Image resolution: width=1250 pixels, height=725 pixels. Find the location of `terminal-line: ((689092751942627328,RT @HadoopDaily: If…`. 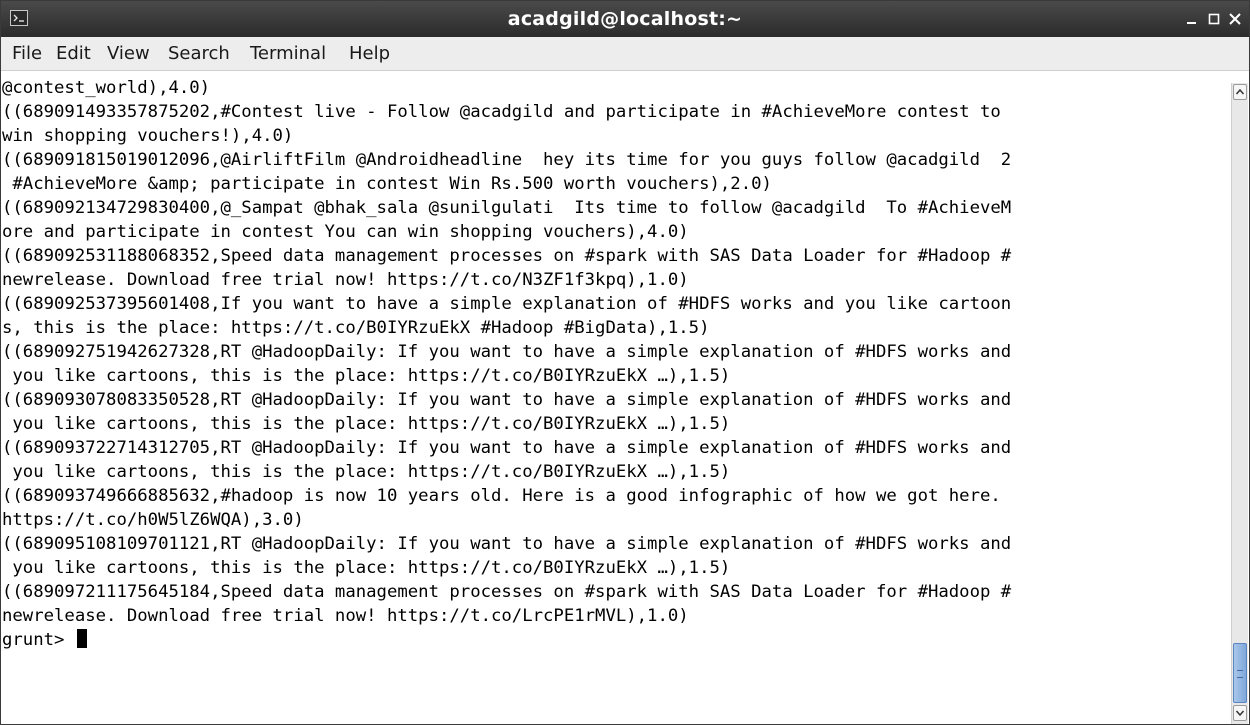

terminal-line: ((689092751942627328,RT @HadoopDaily: If… is located at coordinates (507, 352).